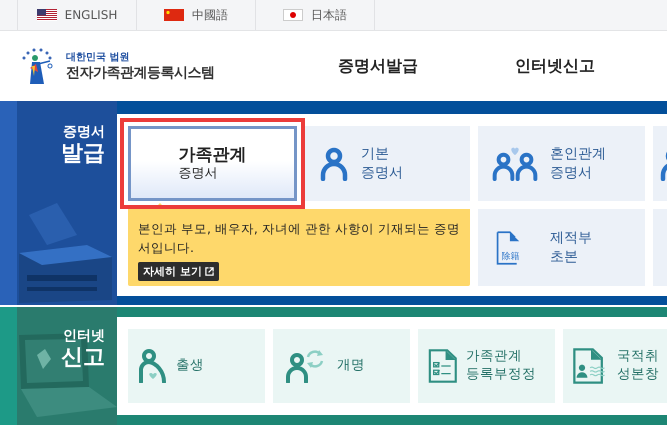 This screenshot has height=443, width=667. What do you see at coordinates (83, 358) in the screenshot?
I see `section-title: 신고` at bounding box center [83, 358].